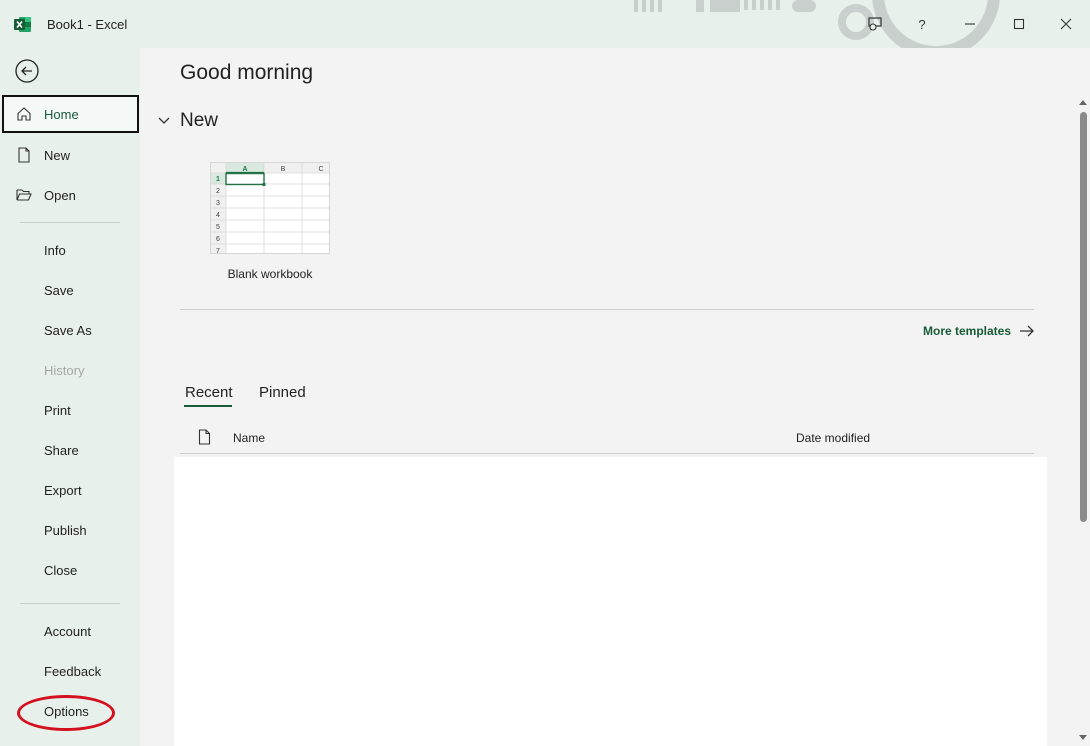 This screenshot has width=1090, height=746. What do you see at coordinates (55, 250) in the screenshot?
I see `sidebar-item-label: Info` at bounding box center [55, 250].